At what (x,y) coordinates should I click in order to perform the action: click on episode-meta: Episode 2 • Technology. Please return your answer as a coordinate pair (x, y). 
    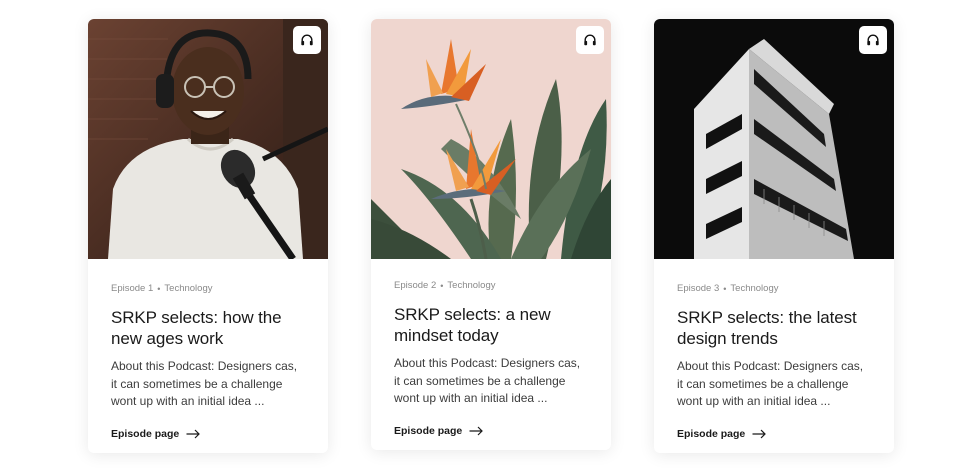
    Looking at the image, I should click on (491, 285).